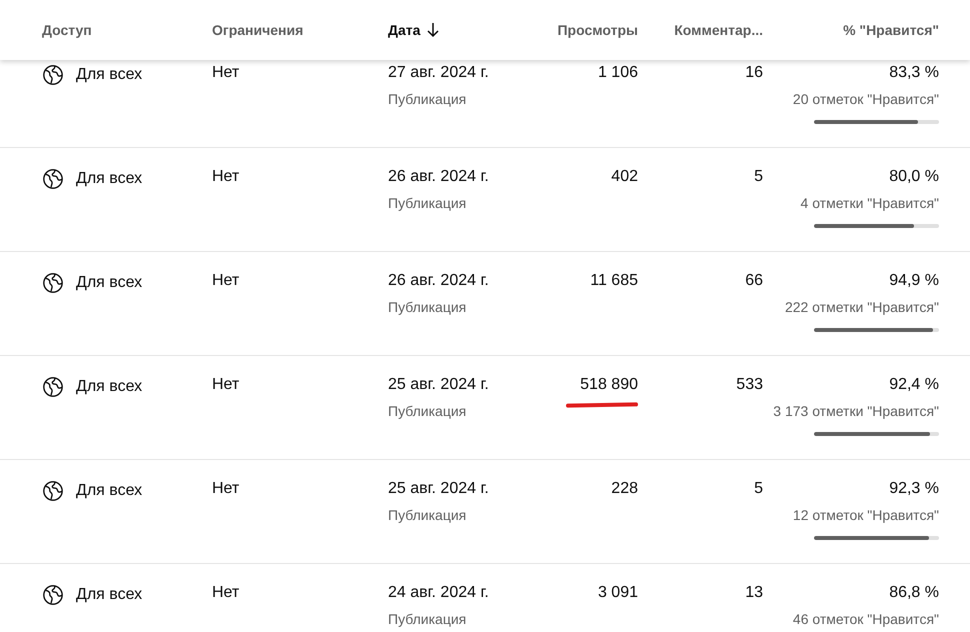 The width and height of the screenshot is (970, 632). I want to click on likes-count: 20 отметок "Нравится", so click(865, 99).